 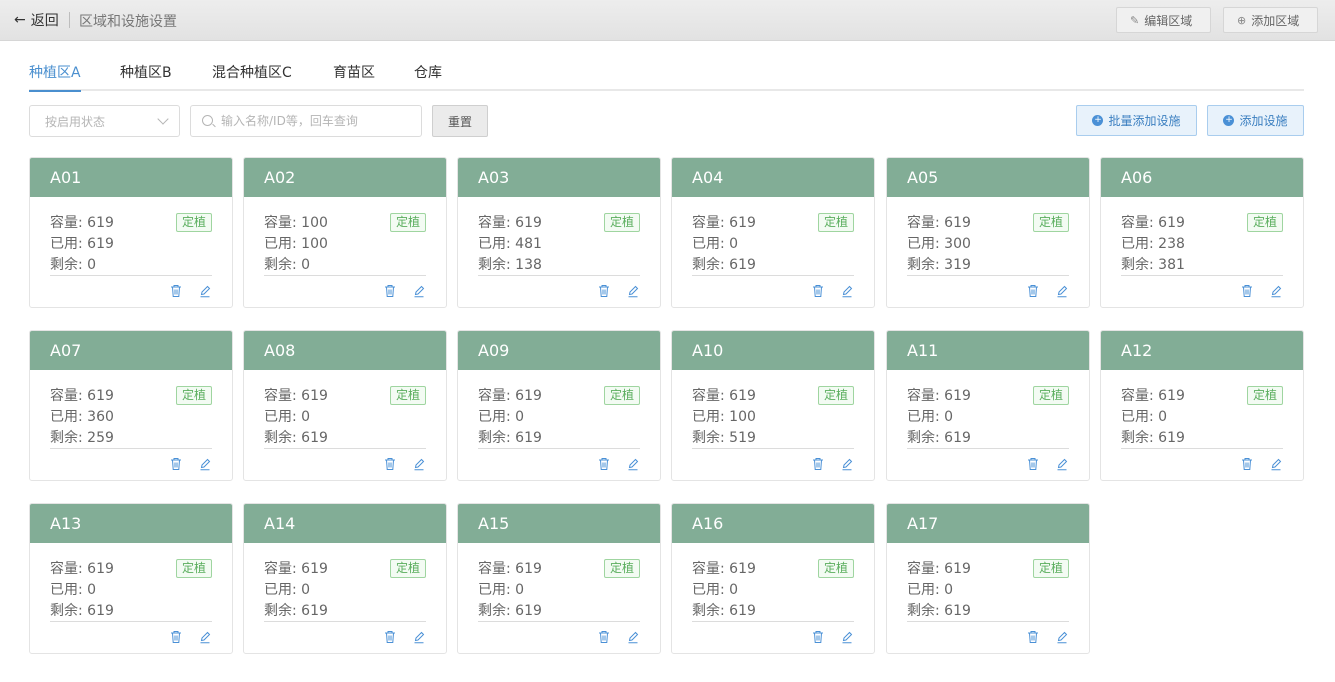 I want to click on used-row: 已用: 0, so click(x=501, y=417).